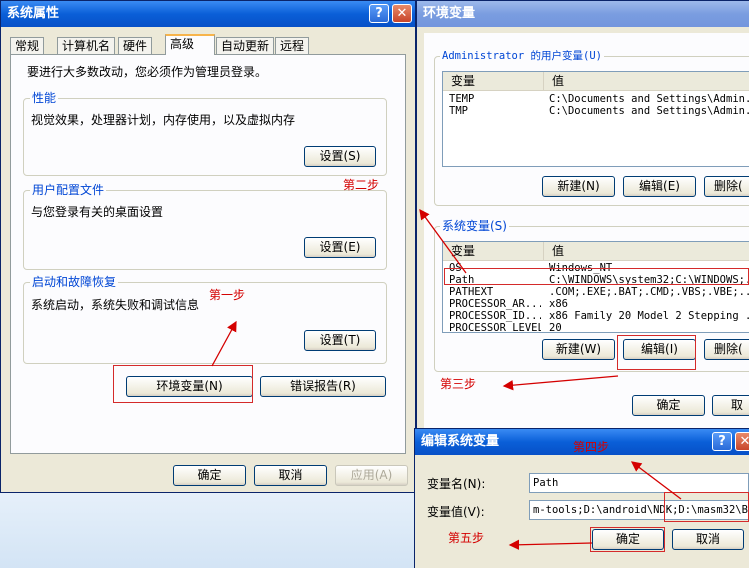  Describe the element at coordinates (340, 156) in the screenshot. I see `performance-settings-button: 设置(S)` at that location.